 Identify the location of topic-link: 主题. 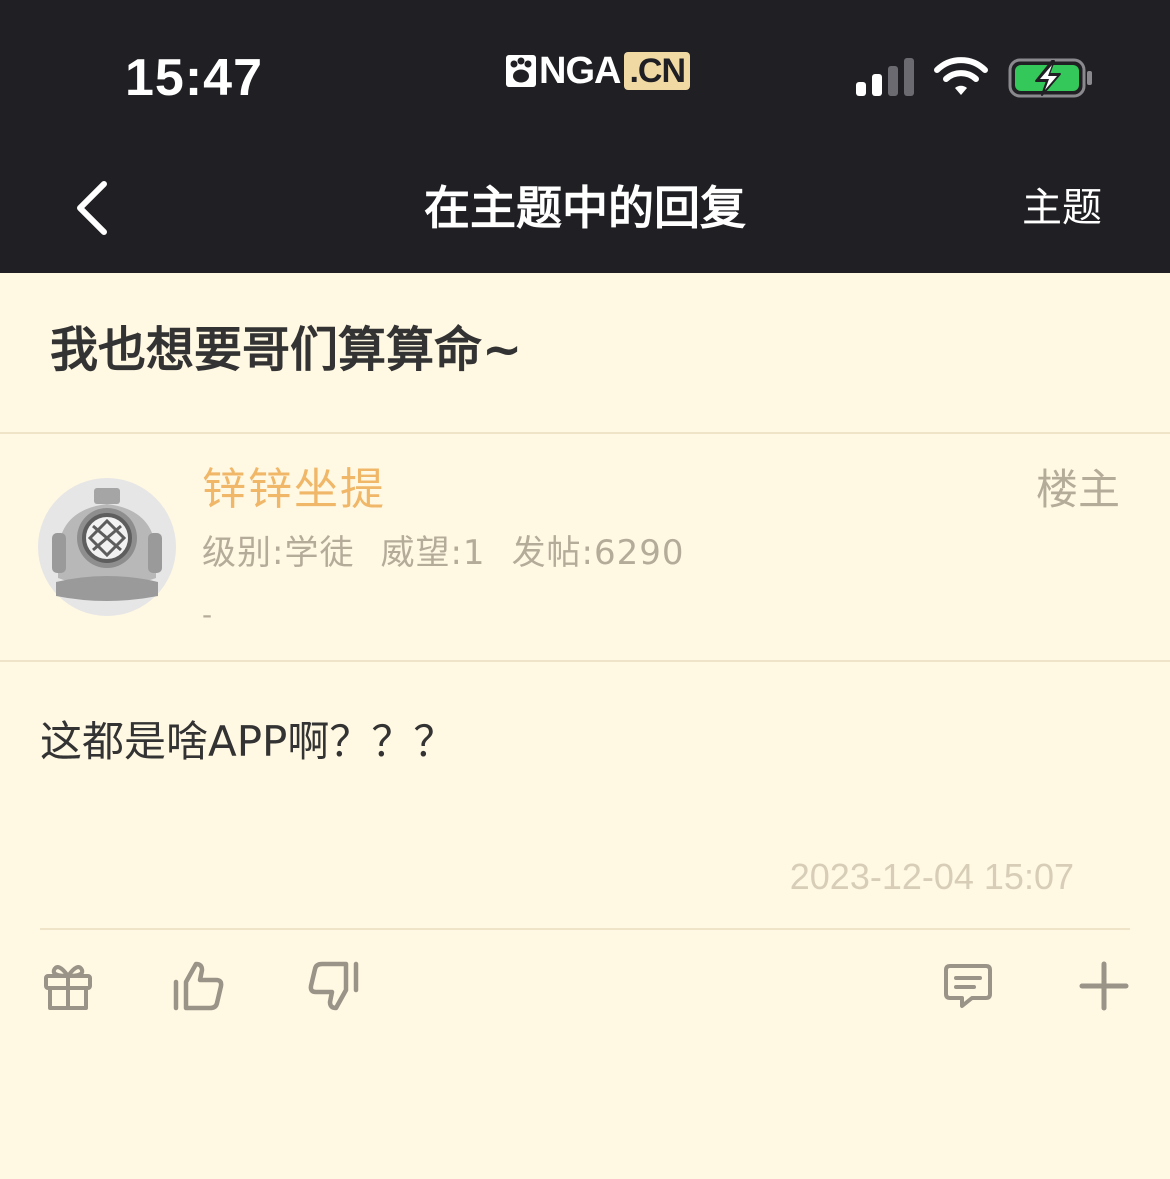
(1062, 208).